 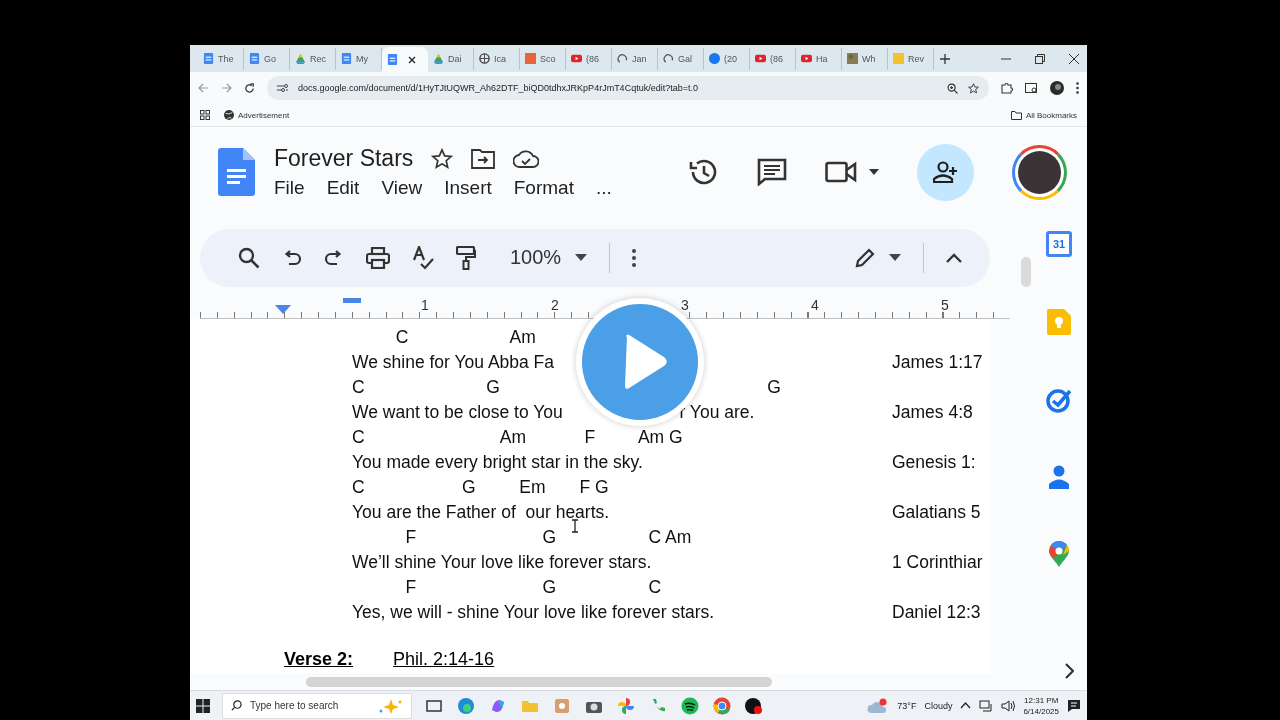 I want to click on calendar-icon: 31, so click(x=1059, y=244).